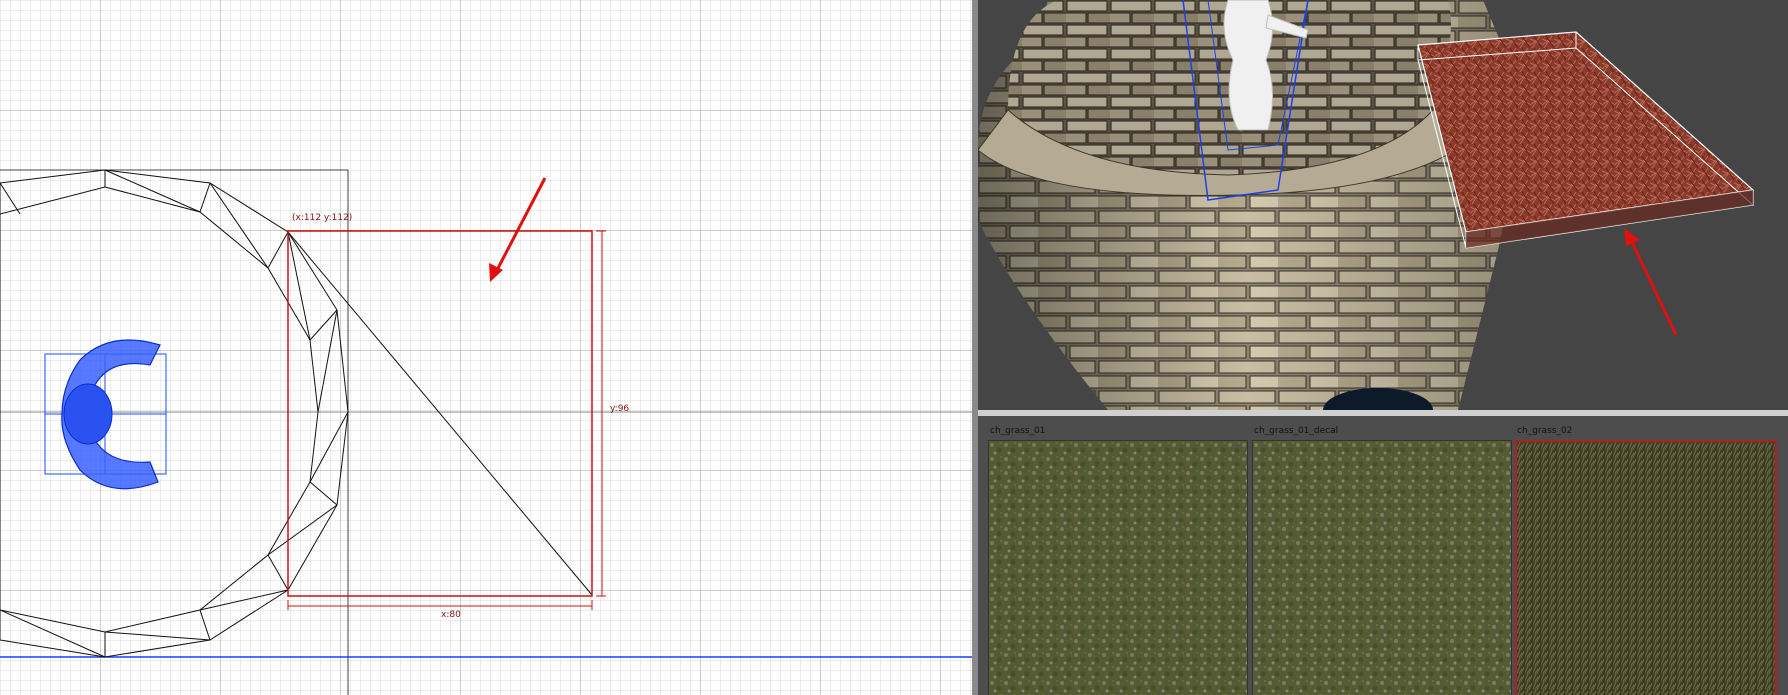 The image size is (1788, 695). I want to click on texture-tile: ch_grass_01, so click(1118, 560).